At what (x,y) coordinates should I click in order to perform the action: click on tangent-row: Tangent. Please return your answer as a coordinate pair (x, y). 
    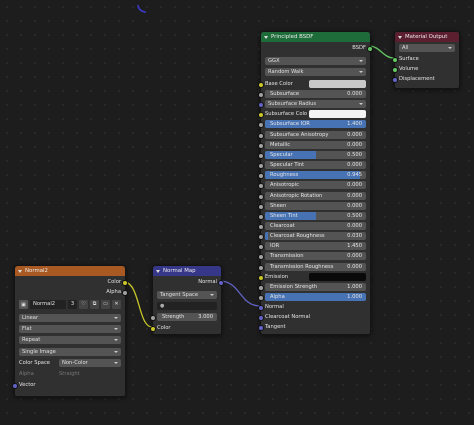
    Looking at the image, I should click on (315, 327).